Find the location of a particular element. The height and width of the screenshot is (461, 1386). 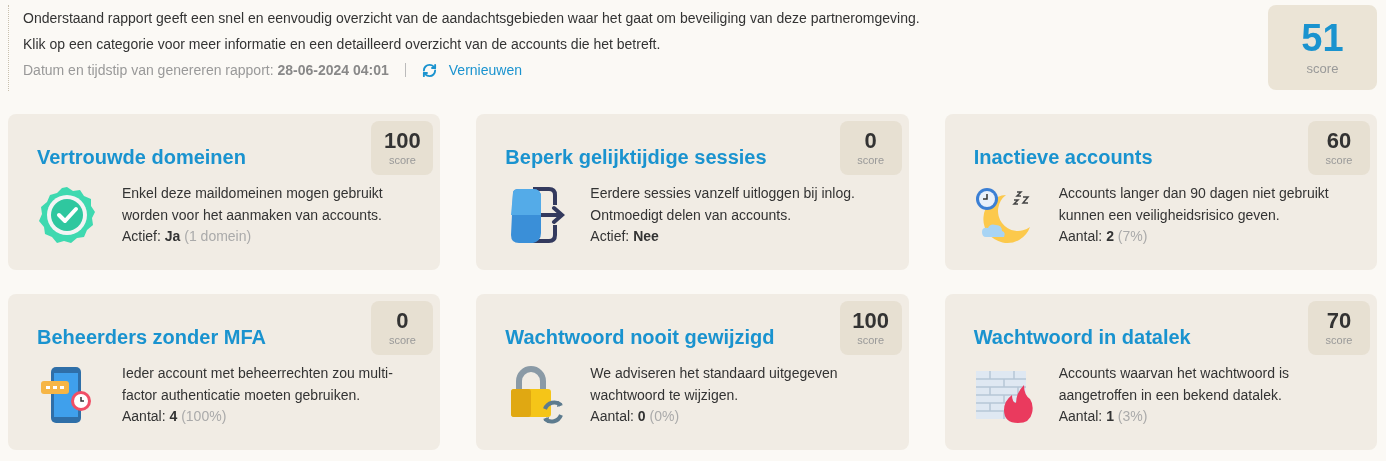

card-description: We adviseren het standaard uitgegeven wachtwoord te wijzigen. is located at coordinates (714, 384).